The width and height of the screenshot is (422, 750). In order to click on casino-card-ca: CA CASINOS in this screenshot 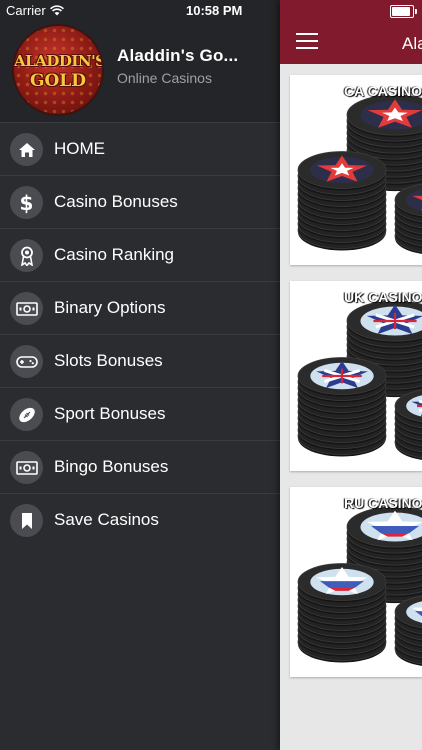, I will do `click(356, 170)`.